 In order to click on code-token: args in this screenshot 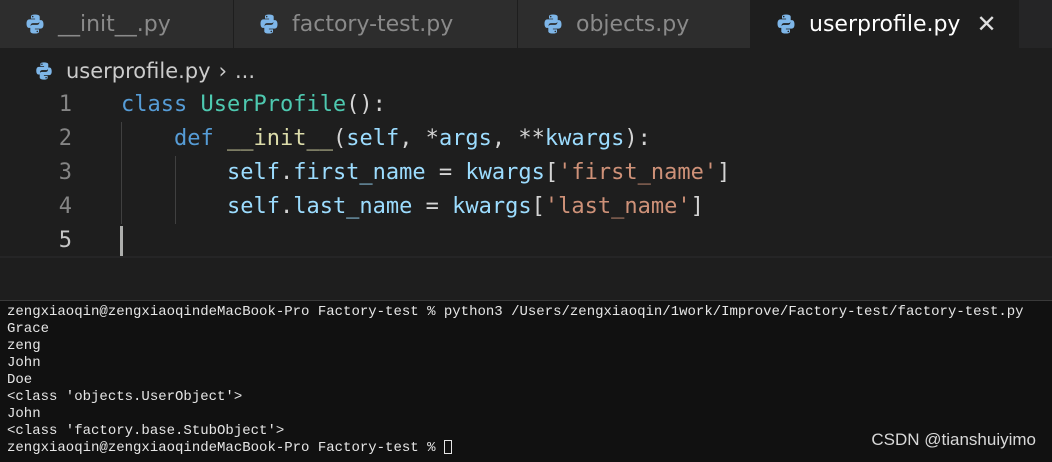, I will do `click(465, 138)`.